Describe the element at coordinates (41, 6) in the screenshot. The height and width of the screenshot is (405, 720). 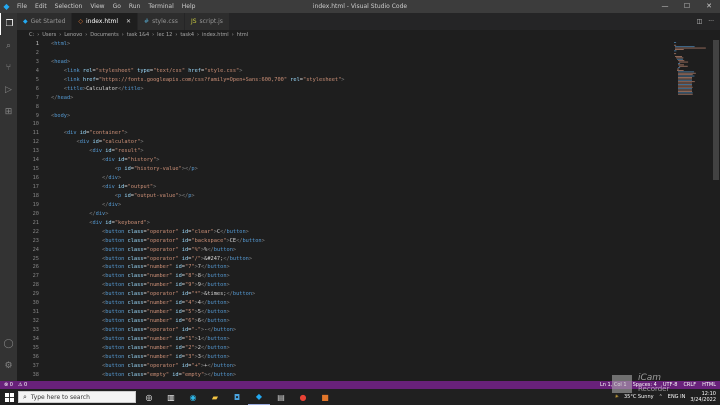
I see `menu-edit: Edit` at that location.